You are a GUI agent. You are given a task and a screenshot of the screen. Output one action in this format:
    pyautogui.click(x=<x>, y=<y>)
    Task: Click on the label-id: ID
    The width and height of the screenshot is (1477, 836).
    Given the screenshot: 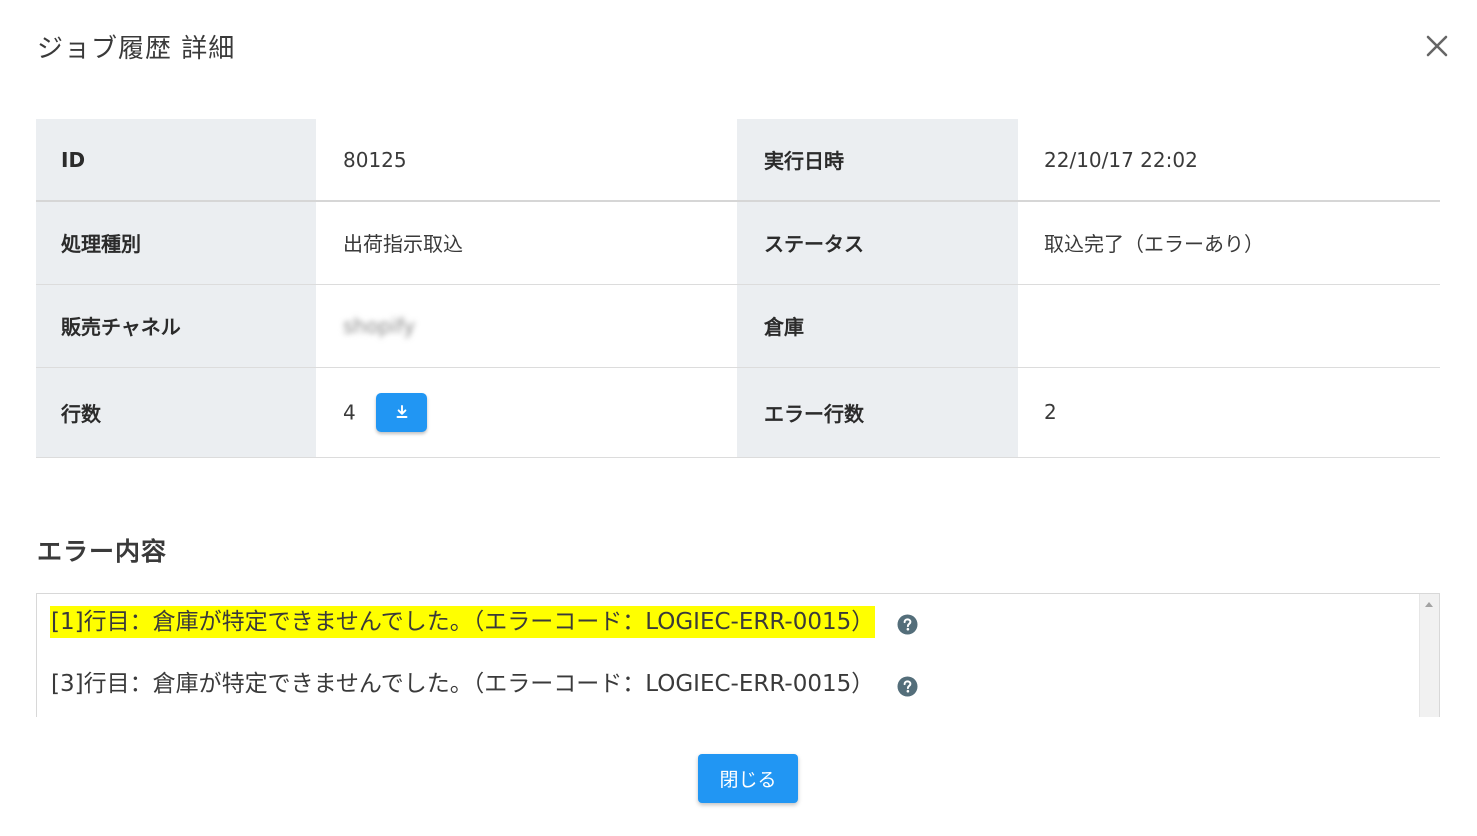 What is the action you would take?
    pyautogui.click(x=176, y=160)
    